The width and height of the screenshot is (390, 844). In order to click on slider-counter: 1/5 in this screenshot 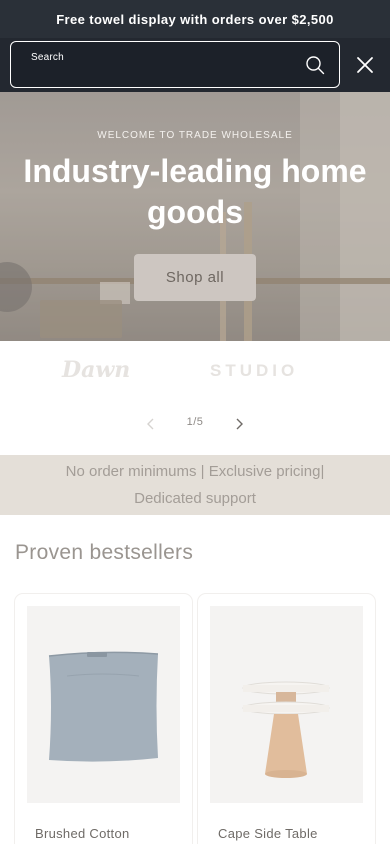, I will do `click(195, 422)`.